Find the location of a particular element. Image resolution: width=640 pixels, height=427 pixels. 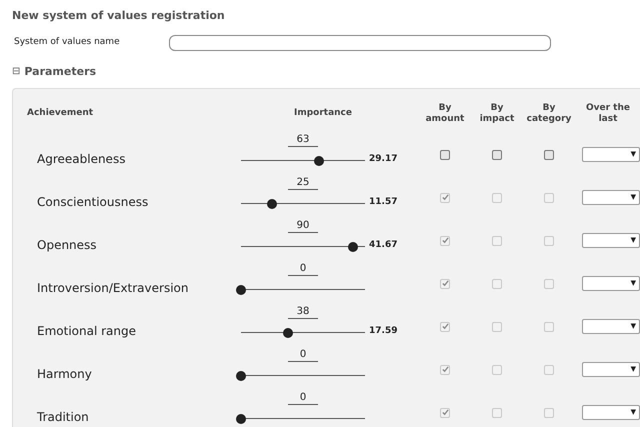

achievement-name: Openness is located at coordinates (67, 245).